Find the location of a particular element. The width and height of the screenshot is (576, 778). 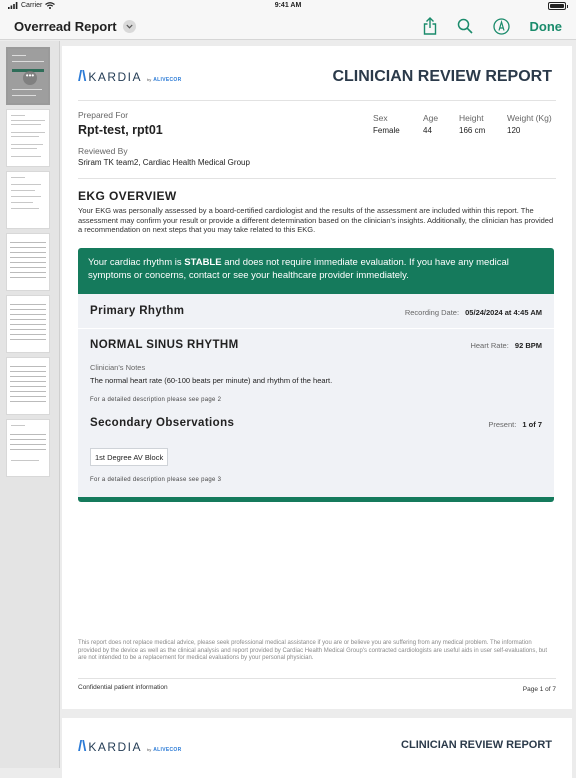

logo-by-page-2: by is located at coordinates (149, 749).